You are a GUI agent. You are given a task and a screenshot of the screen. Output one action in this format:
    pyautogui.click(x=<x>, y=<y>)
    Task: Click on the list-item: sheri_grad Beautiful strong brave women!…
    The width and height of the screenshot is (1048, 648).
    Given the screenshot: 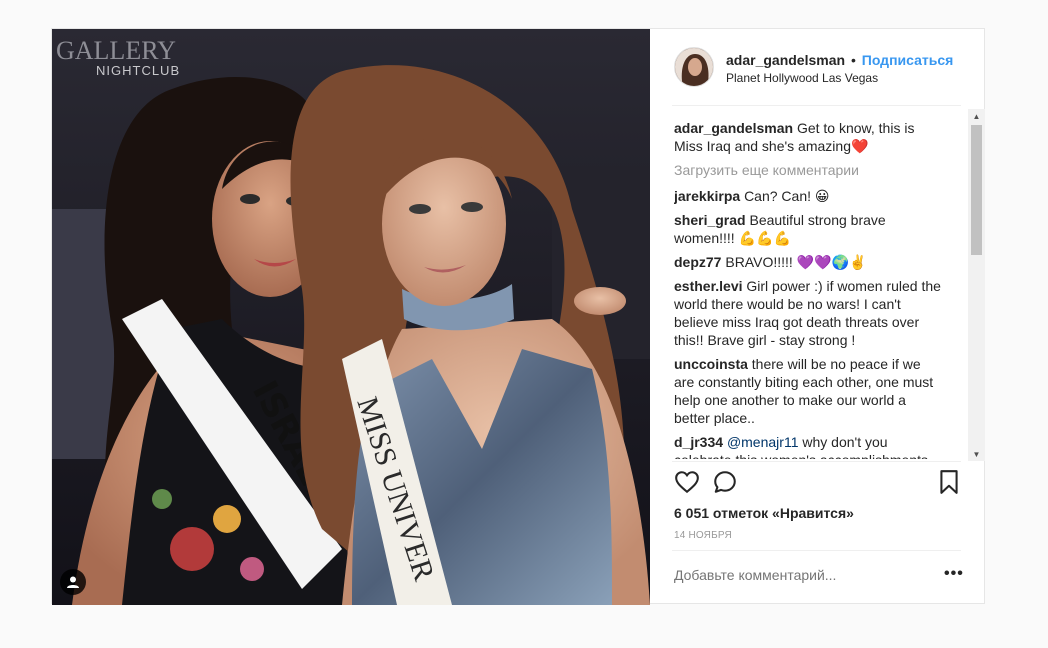 What is the action you would take?
    pyautogui.click(x=809, y=229)
    